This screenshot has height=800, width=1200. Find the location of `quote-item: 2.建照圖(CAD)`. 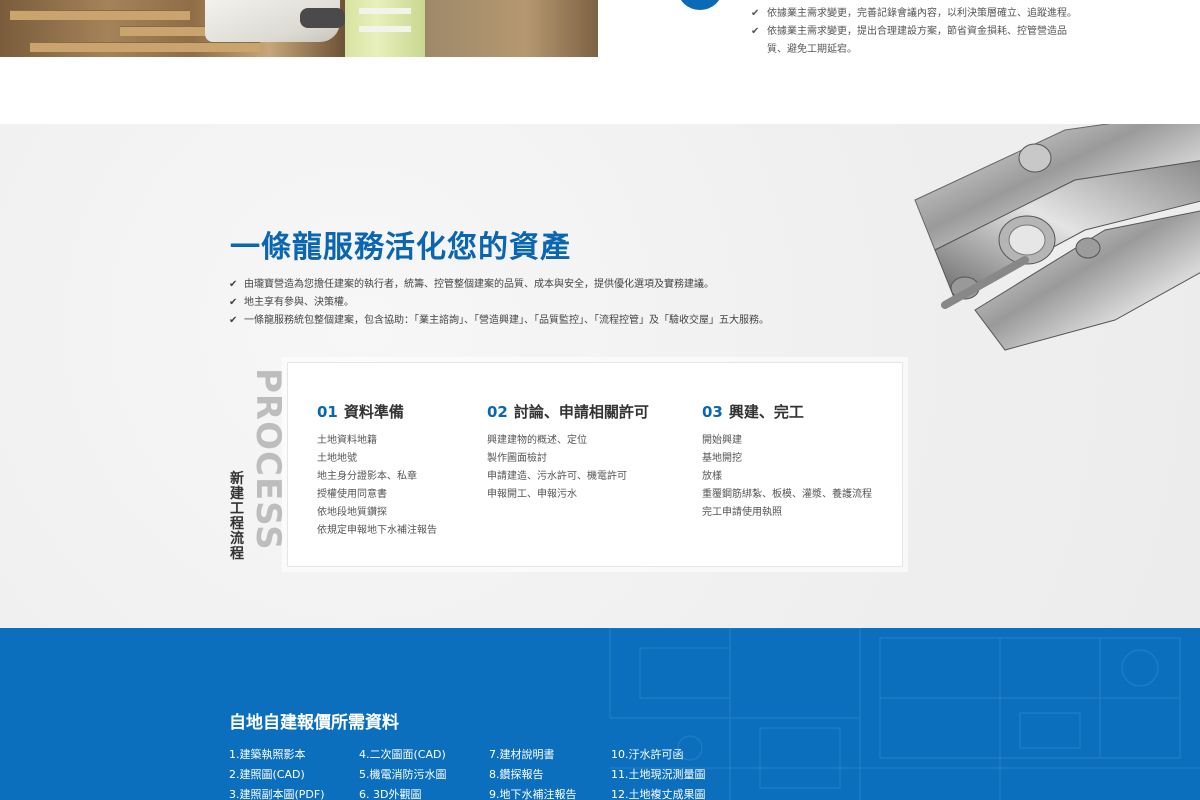

quote-item: 2.建照圖(CAD) is located at coordinates (267, 774).